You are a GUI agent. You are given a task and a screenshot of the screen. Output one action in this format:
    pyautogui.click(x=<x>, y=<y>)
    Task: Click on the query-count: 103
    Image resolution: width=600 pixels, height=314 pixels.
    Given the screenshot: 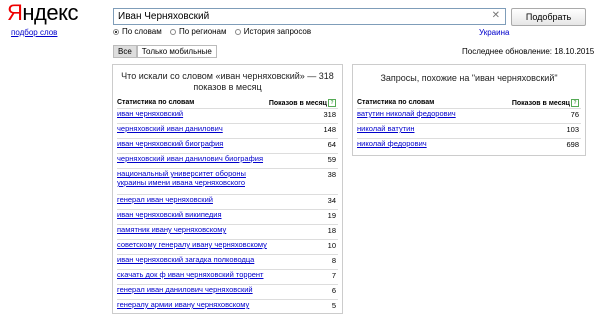 What is the action you would take?
    pyautogui.click(x=572, y=129)
    